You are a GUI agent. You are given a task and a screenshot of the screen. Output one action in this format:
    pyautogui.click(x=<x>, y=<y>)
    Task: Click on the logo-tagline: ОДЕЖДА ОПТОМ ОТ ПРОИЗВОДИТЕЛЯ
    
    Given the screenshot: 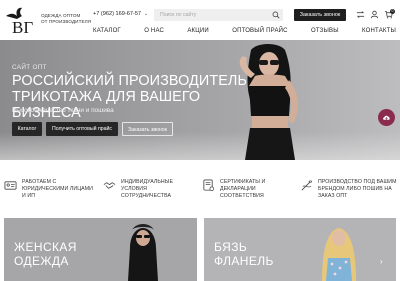 What is the action you would take?
    pyautogui.click(x=66, y=19)
    